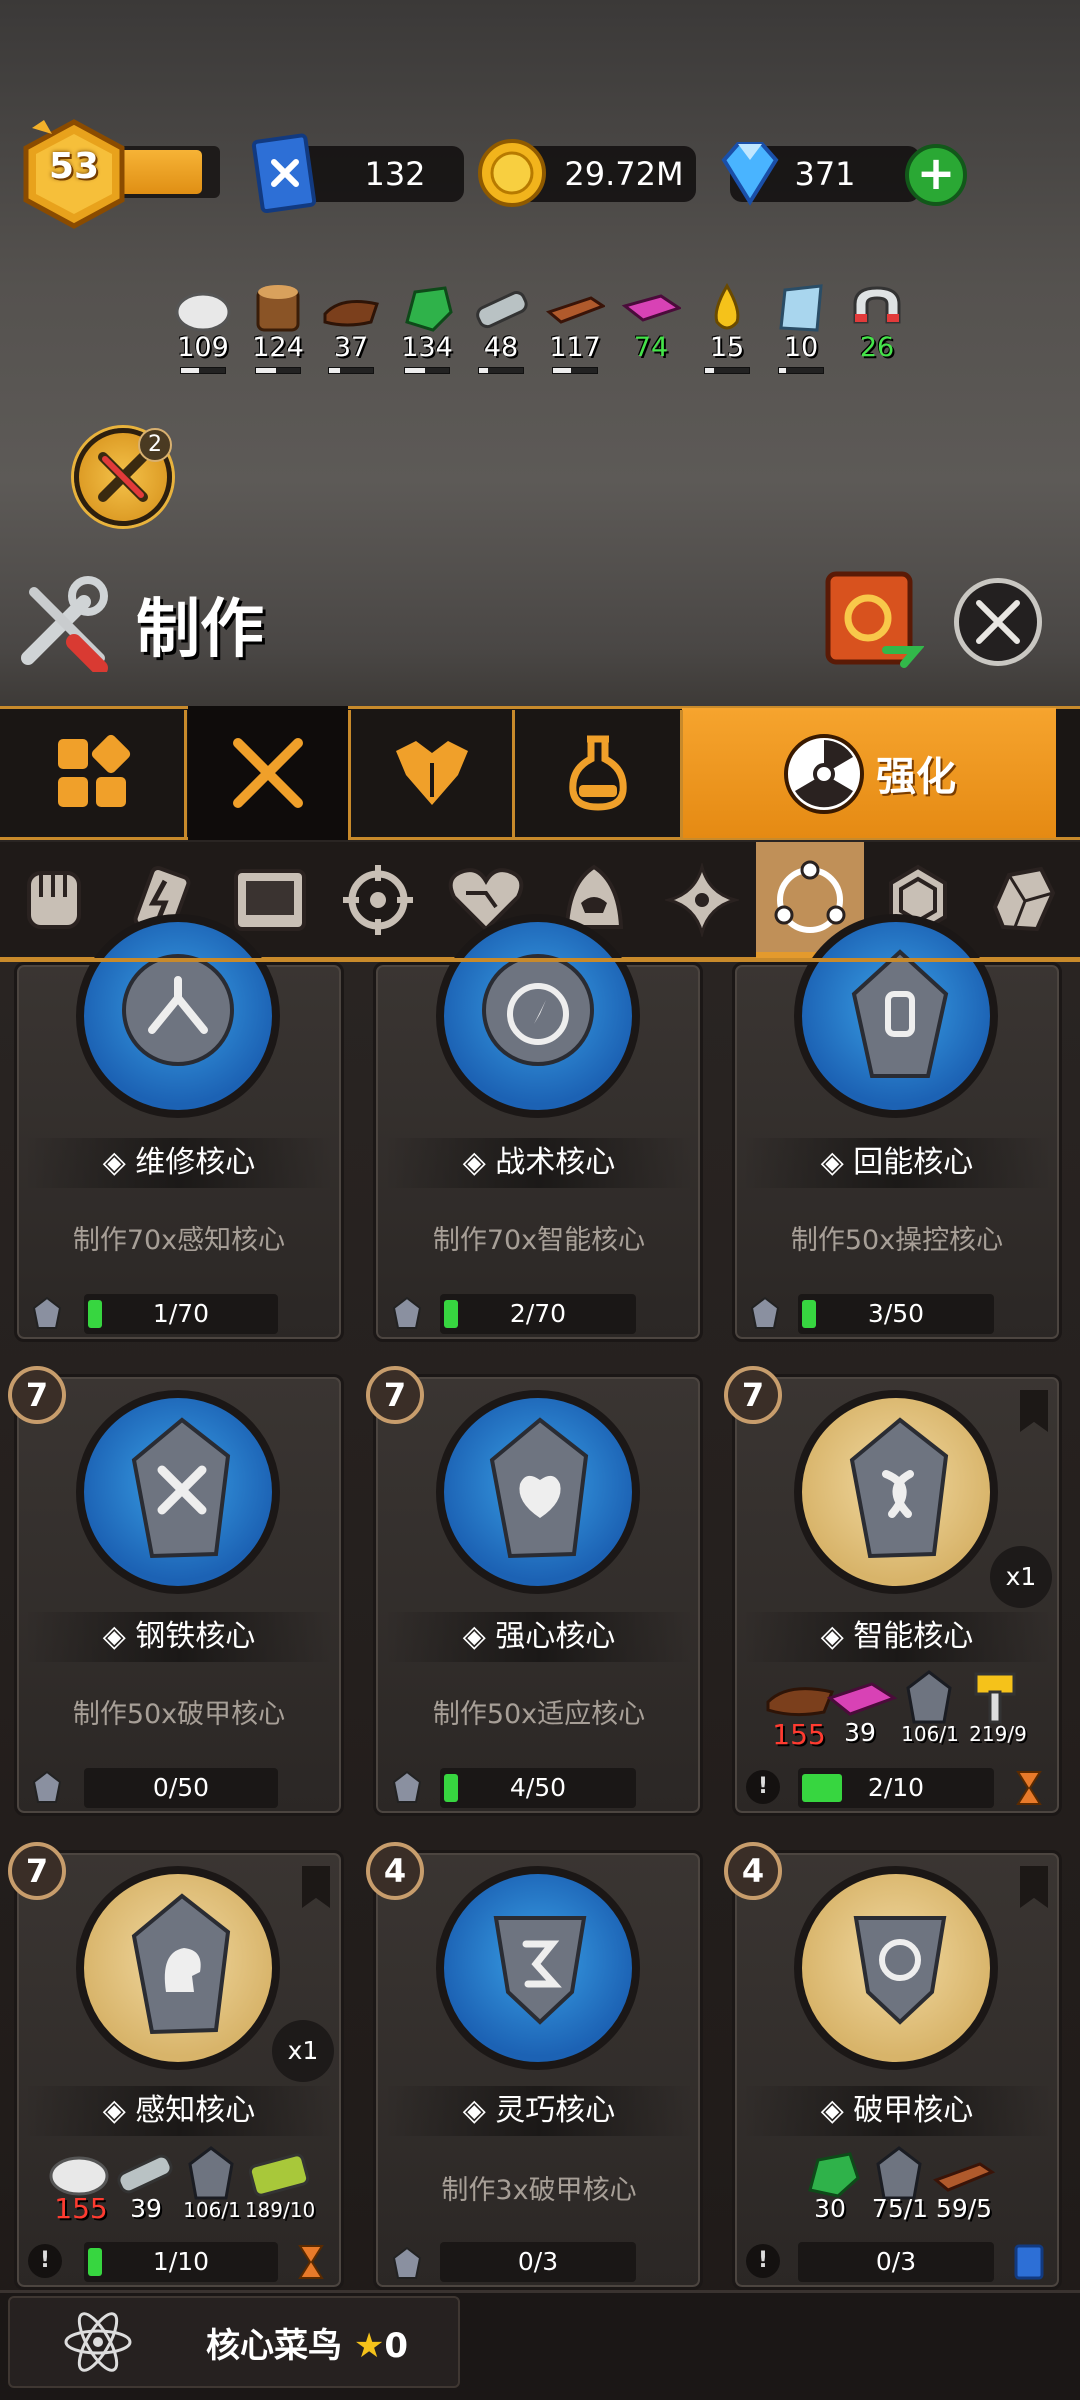 Image resolution: width=1080 pixels, height=2400 pixels. I want to click on close-button, so click(998, 622).